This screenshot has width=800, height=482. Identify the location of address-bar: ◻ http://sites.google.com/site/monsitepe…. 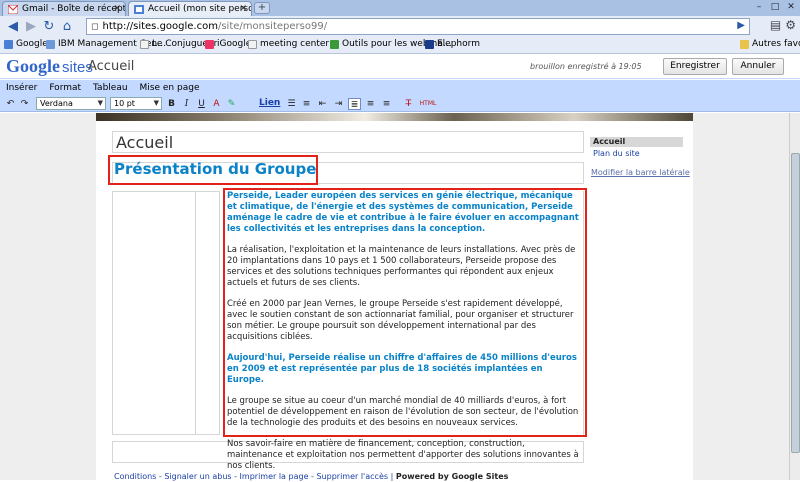
(418, 26).